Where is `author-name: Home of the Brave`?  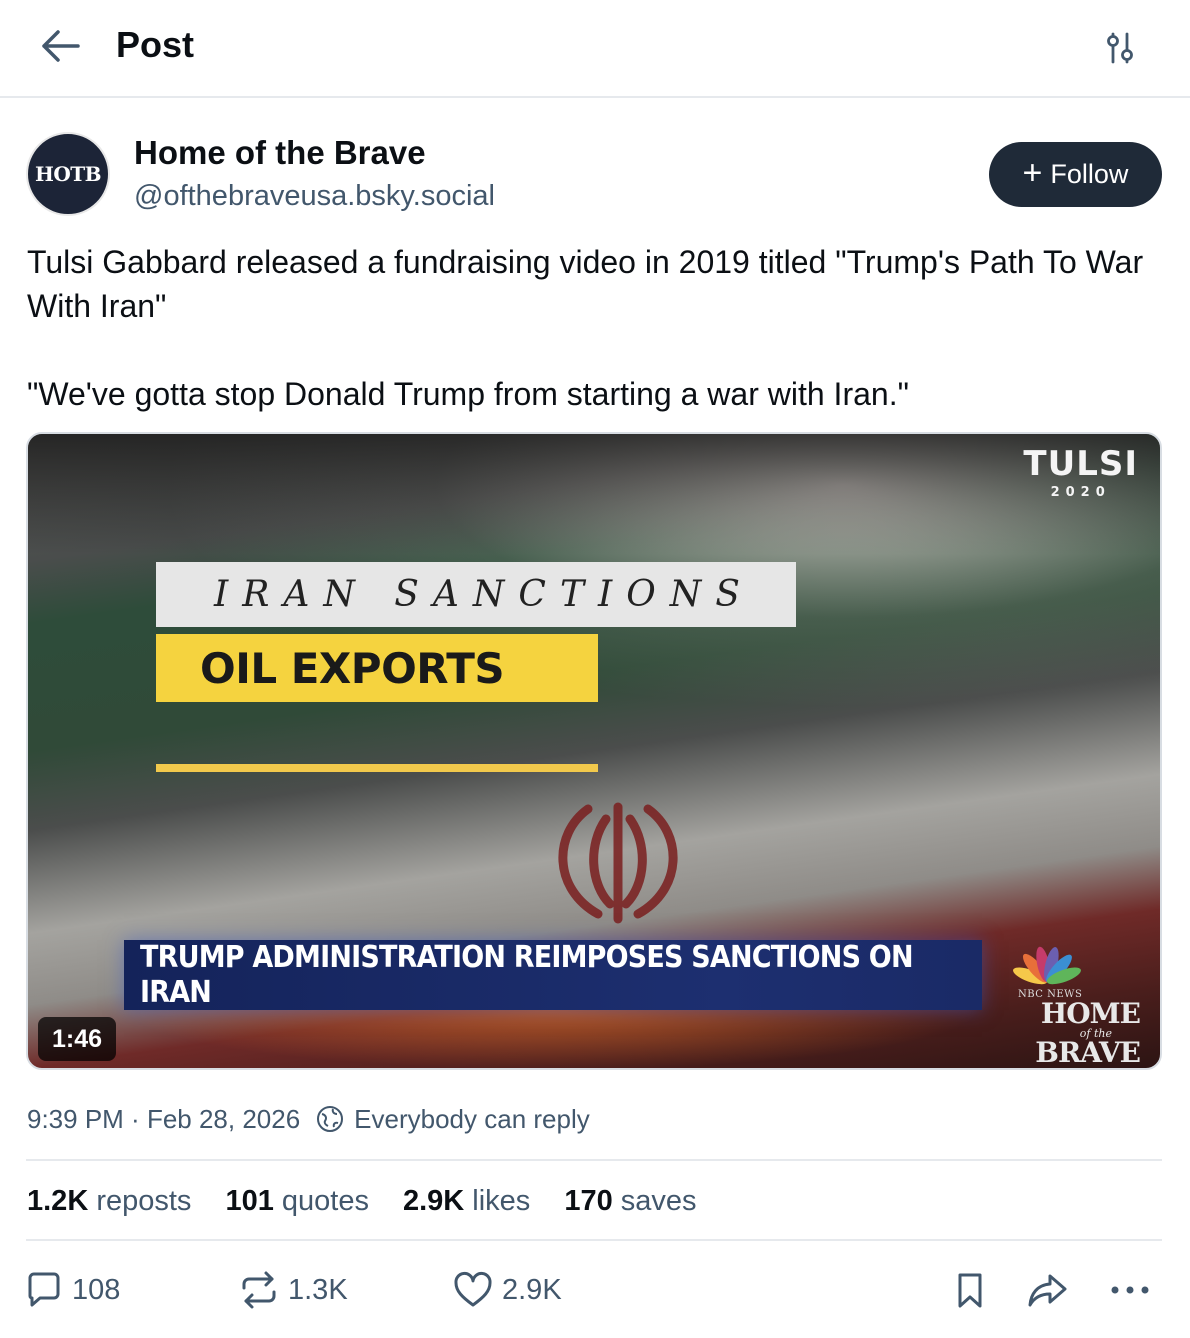 author-name: Home of the Brave is located at coordinates (280, 153).